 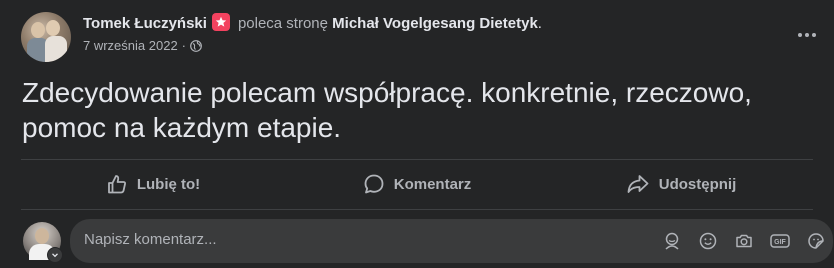 What do you see at coordinates (374, 184) in the screenshot?
I see `comment-bubble-icon` at bounding box center [374, 184].